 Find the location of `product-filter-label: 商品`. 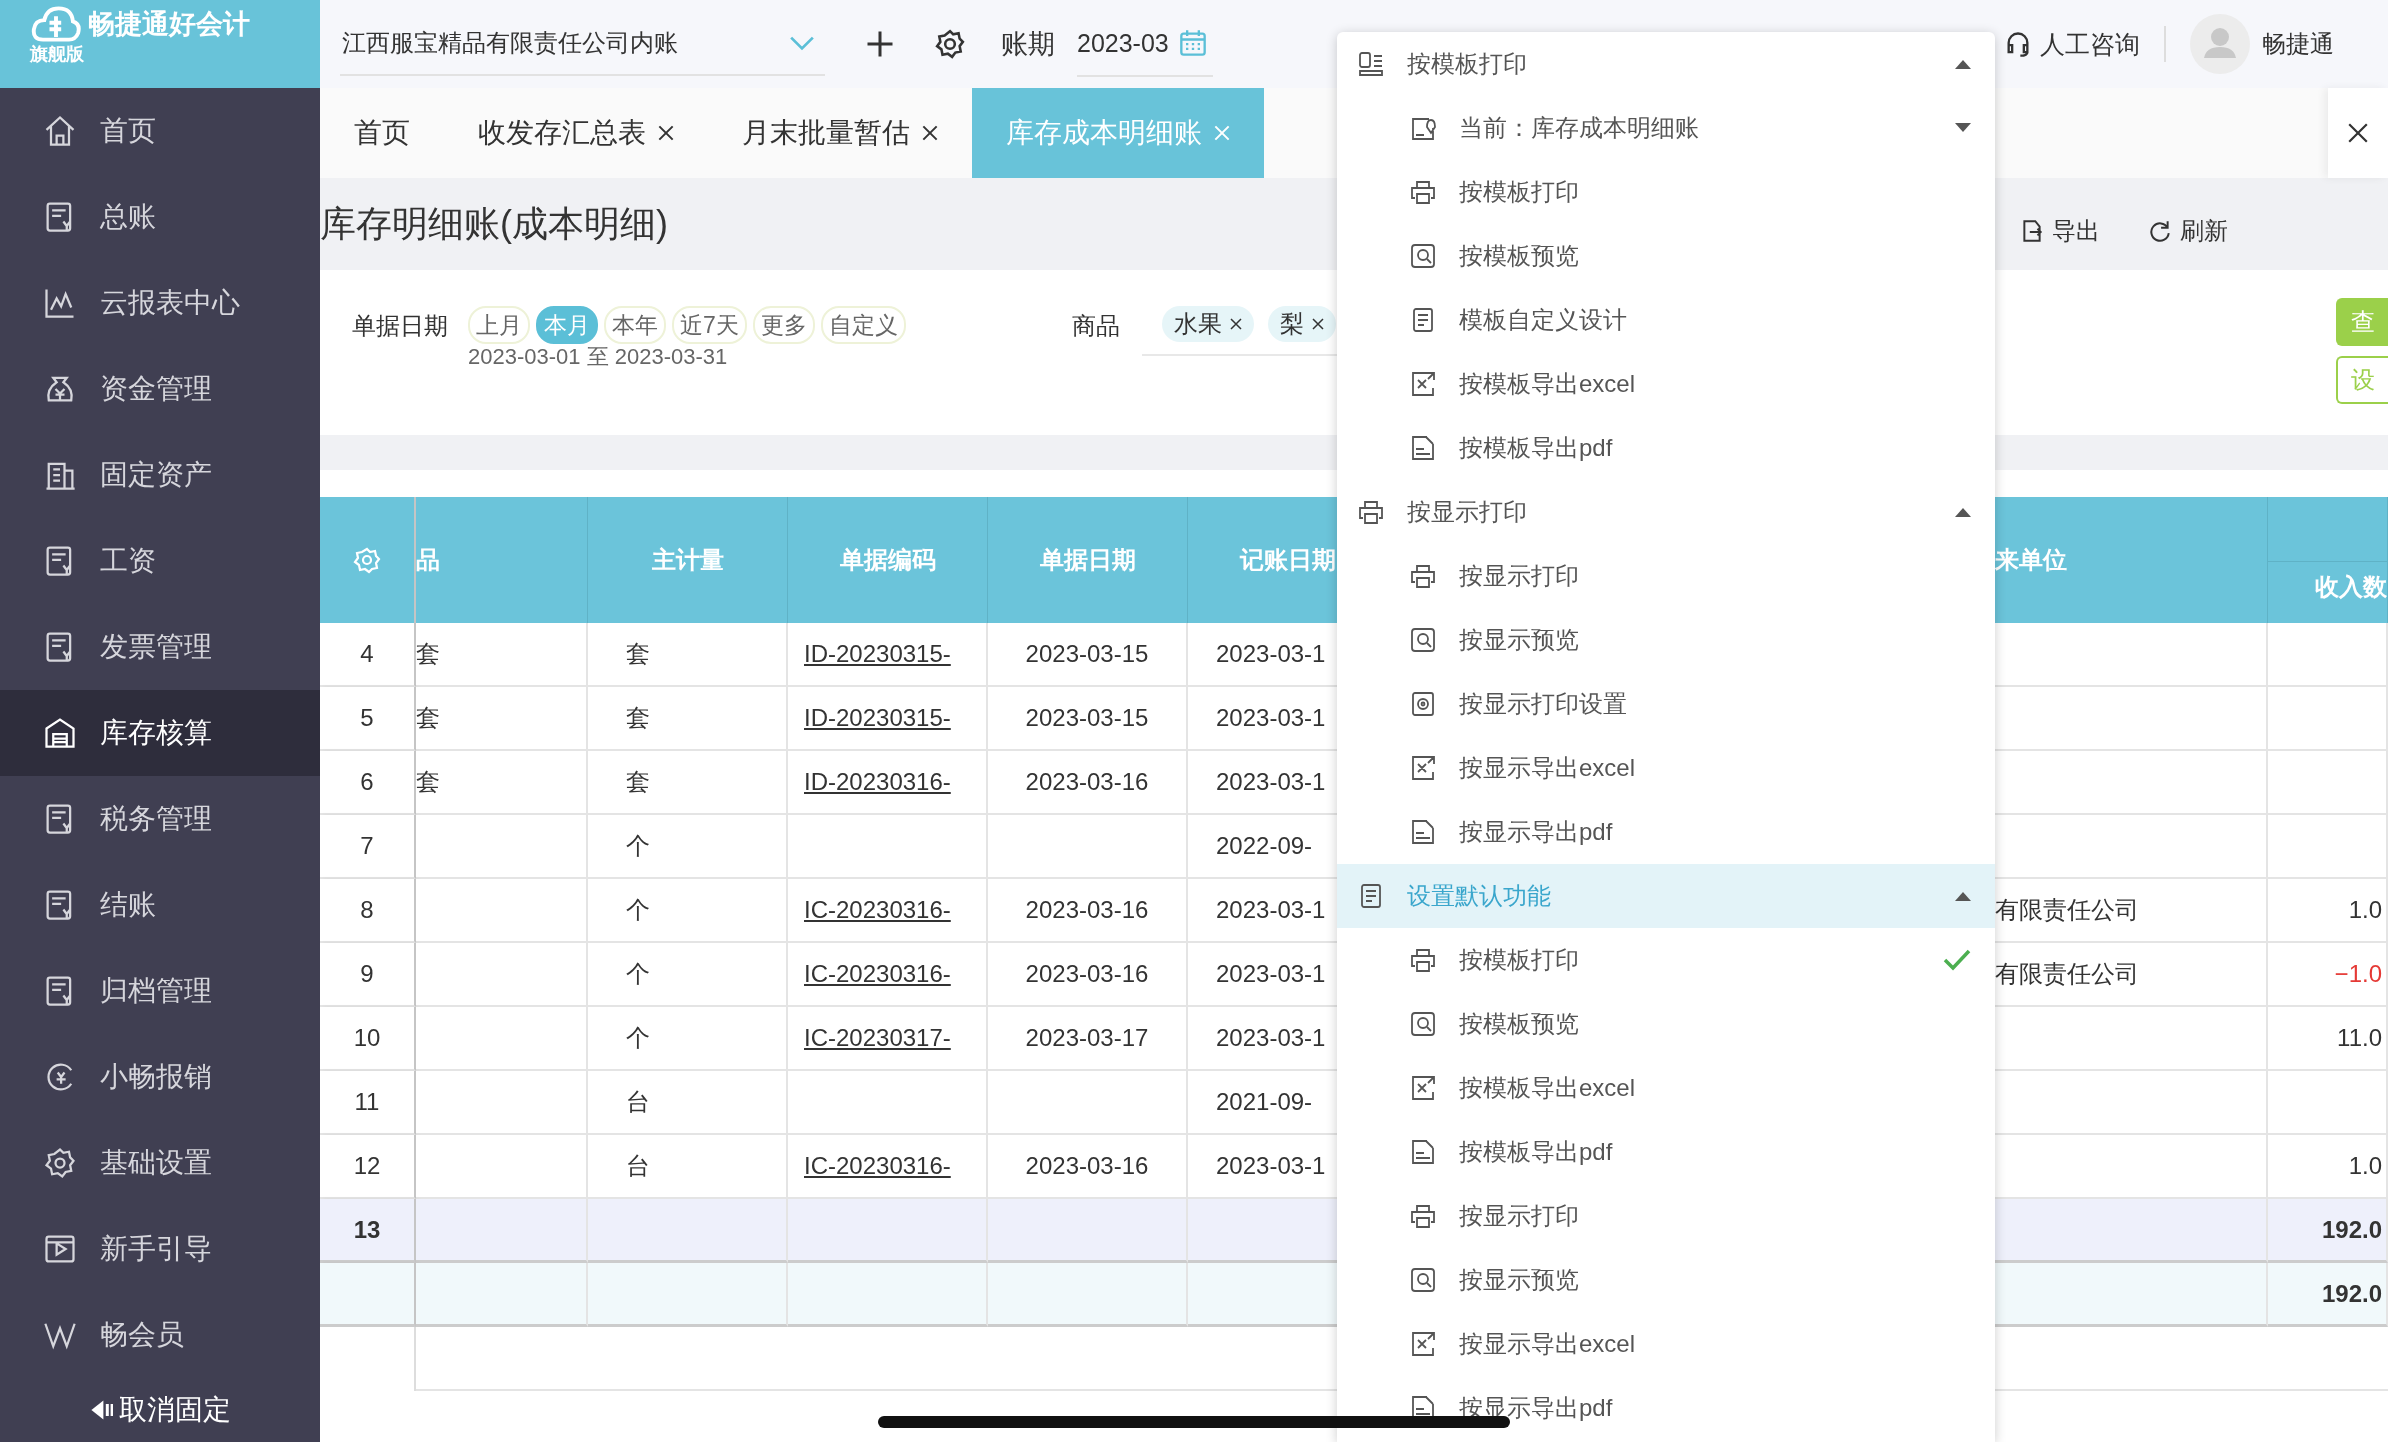

product-filter-label: 商品 is located at coordinates (1095, 326).